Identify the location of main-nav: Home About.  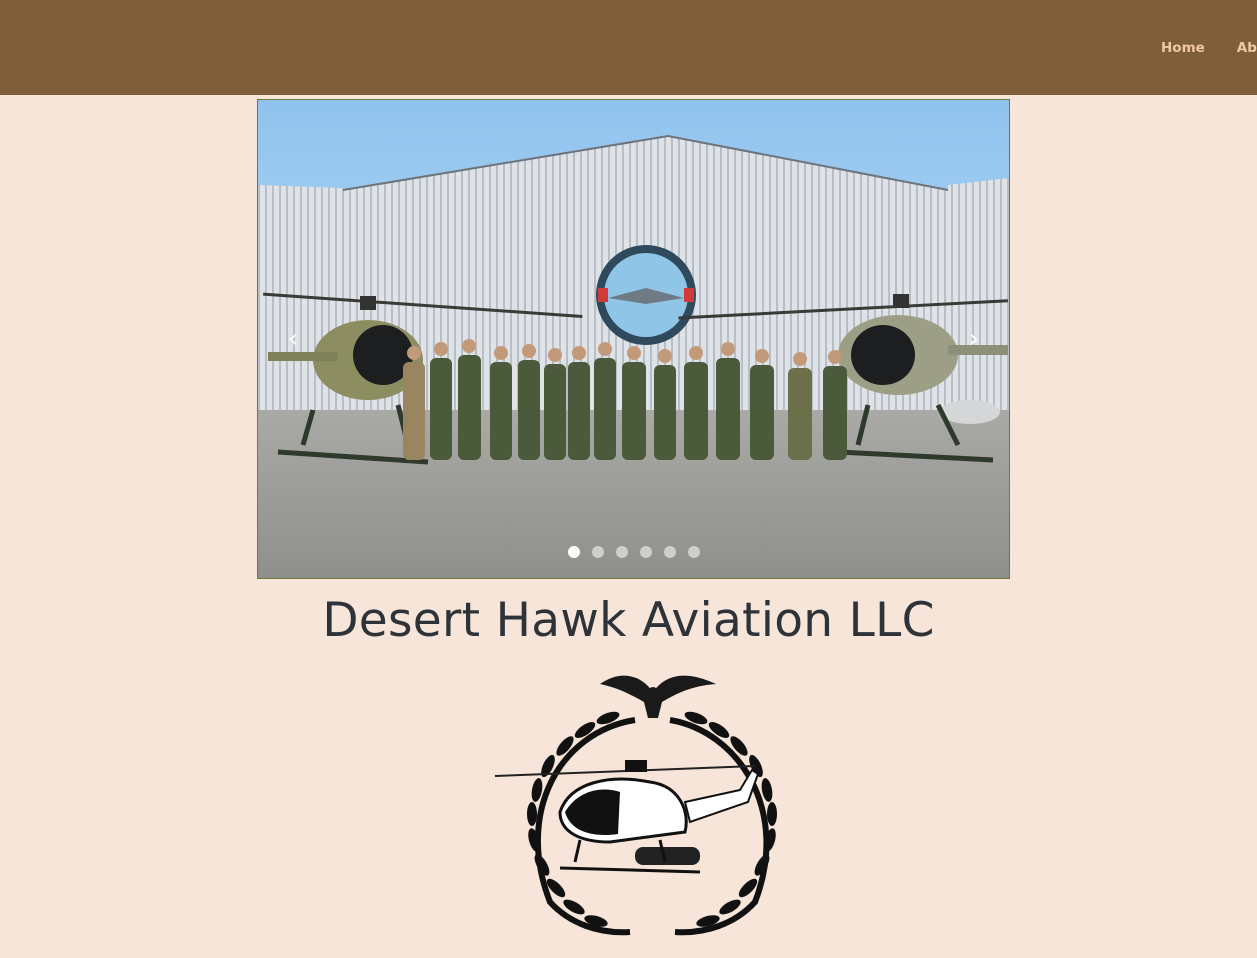
(1209, 48).